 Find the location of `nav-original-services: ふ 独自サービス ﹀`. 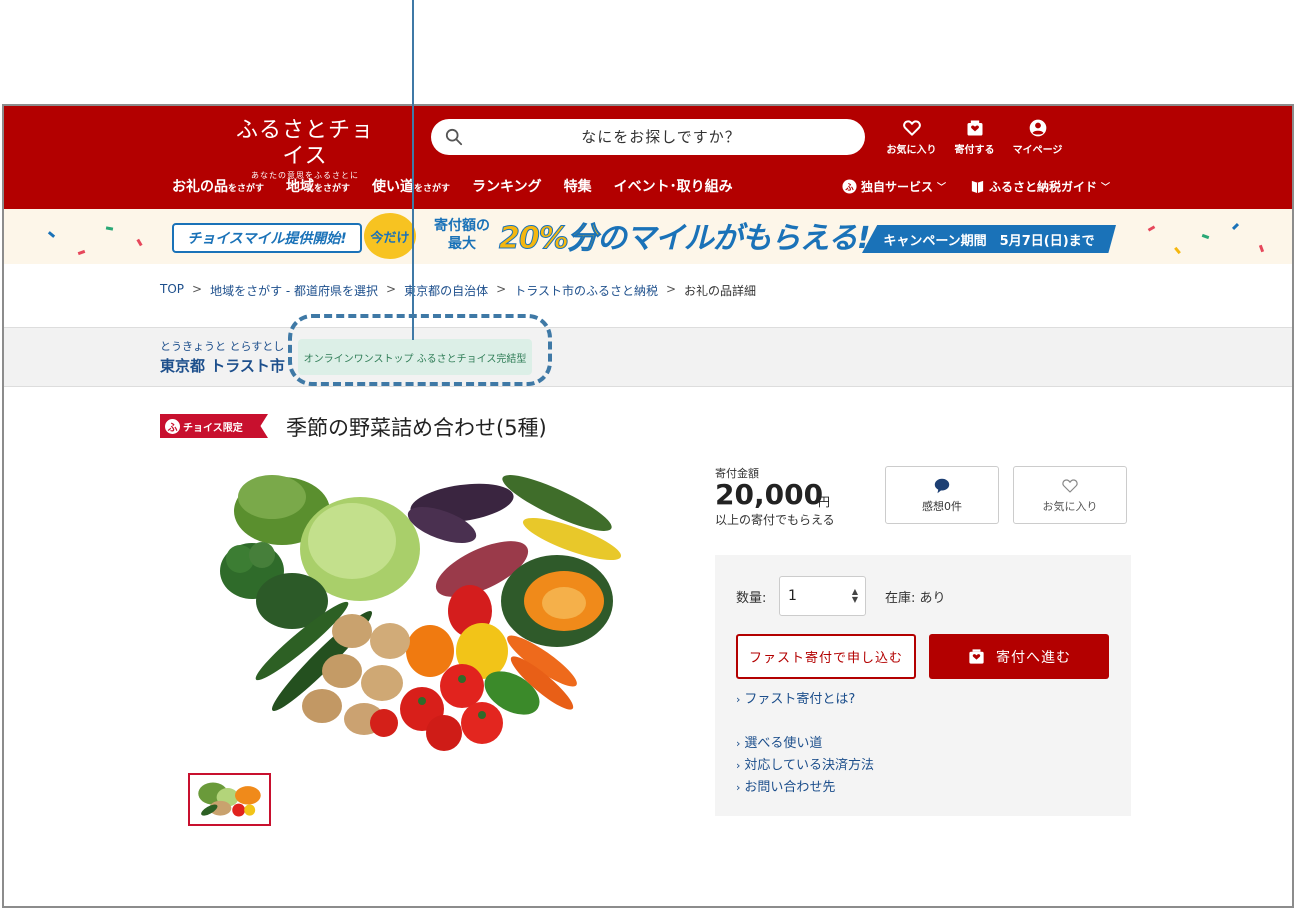

nav-original-services: ふ 独自サービス ﹀ is located at coordinates (894, 186).